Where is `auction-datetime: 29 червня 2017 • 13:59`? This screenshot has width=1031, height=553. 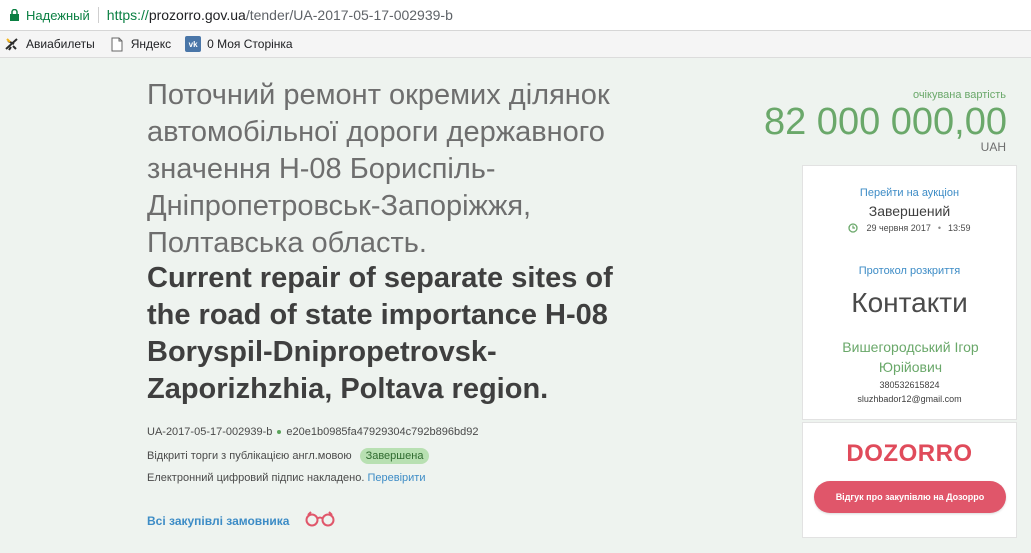 auction-datetime: 29 червня 2017 • 13:59 is located at coordinates (909, 228).